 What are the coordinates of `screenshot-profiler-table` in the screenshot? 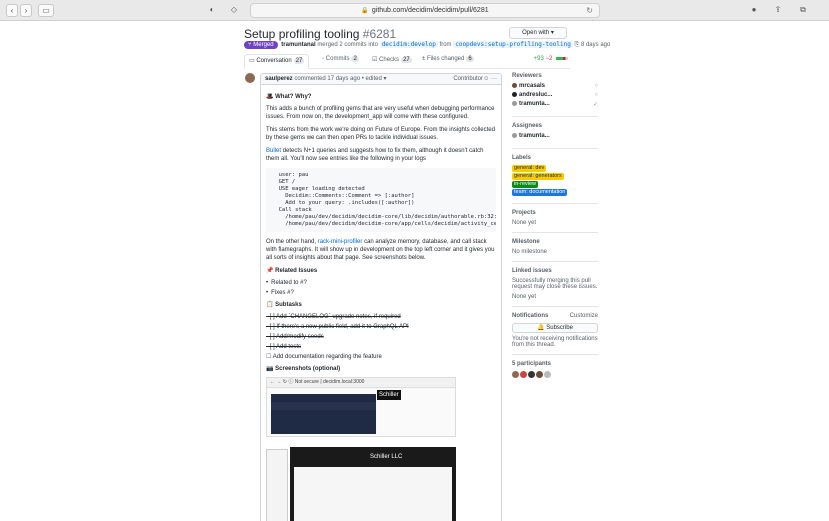 It's located at (373, 494).